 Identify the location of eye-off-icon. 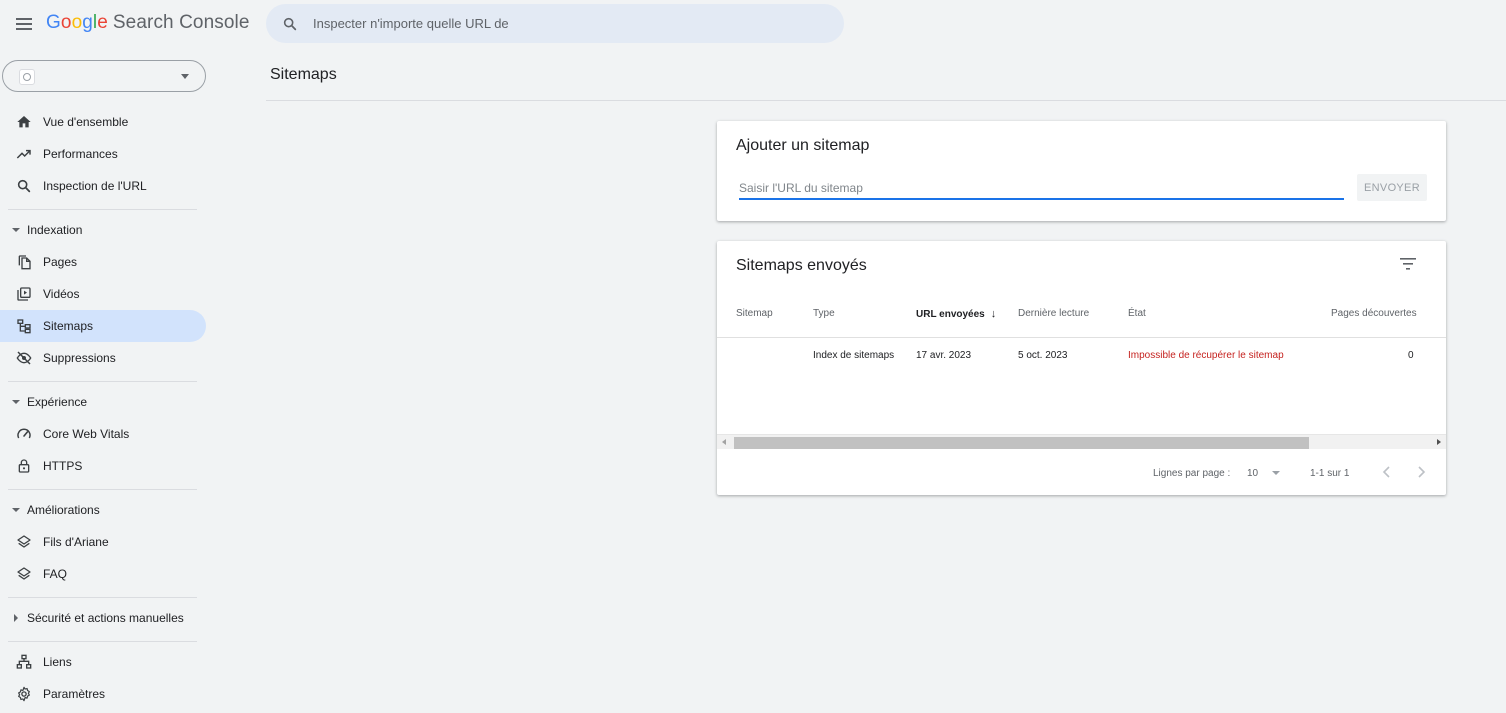
(24, 358).